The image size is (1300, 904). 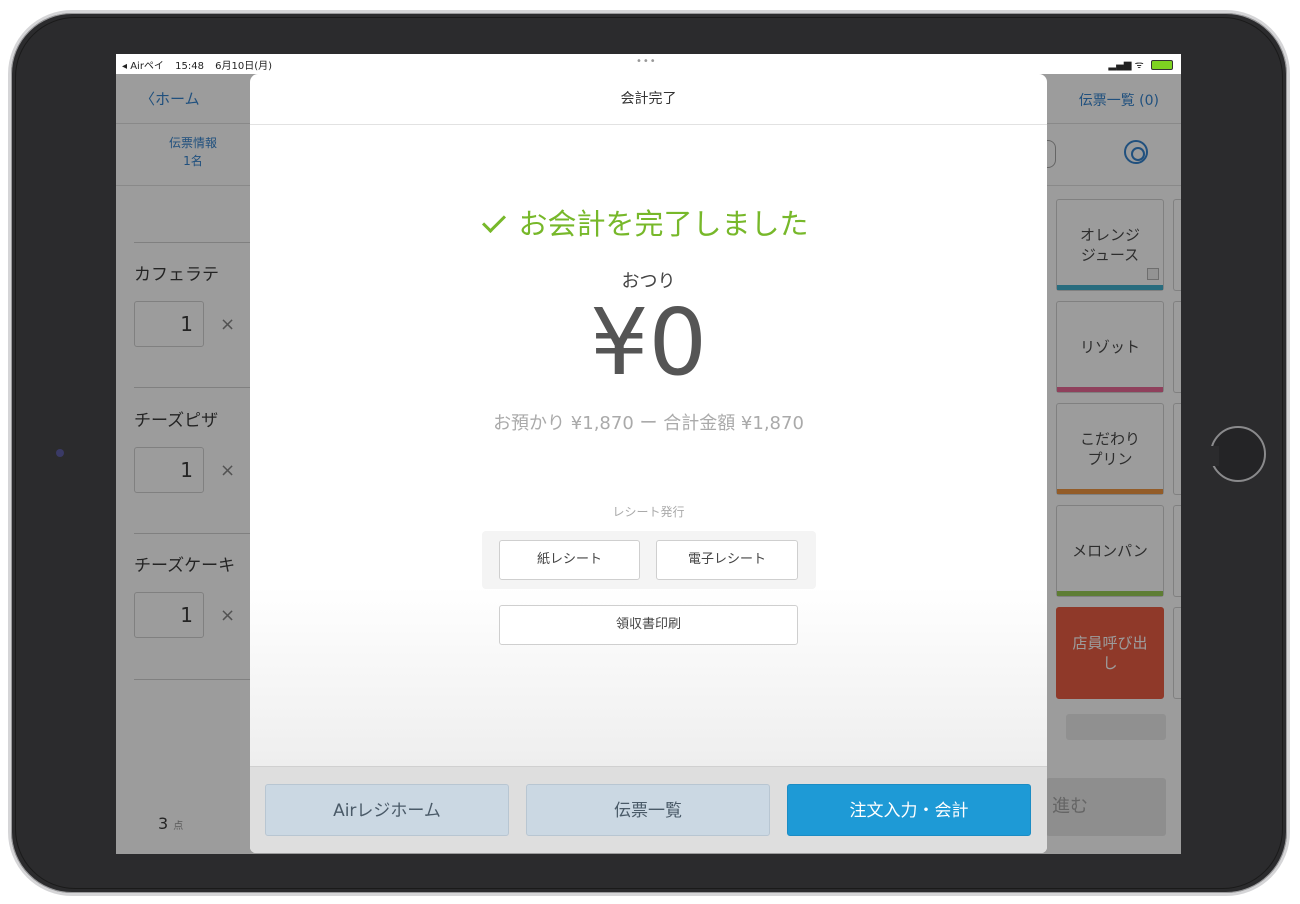 I want to click on check-icon, so click(x=494, y=221).